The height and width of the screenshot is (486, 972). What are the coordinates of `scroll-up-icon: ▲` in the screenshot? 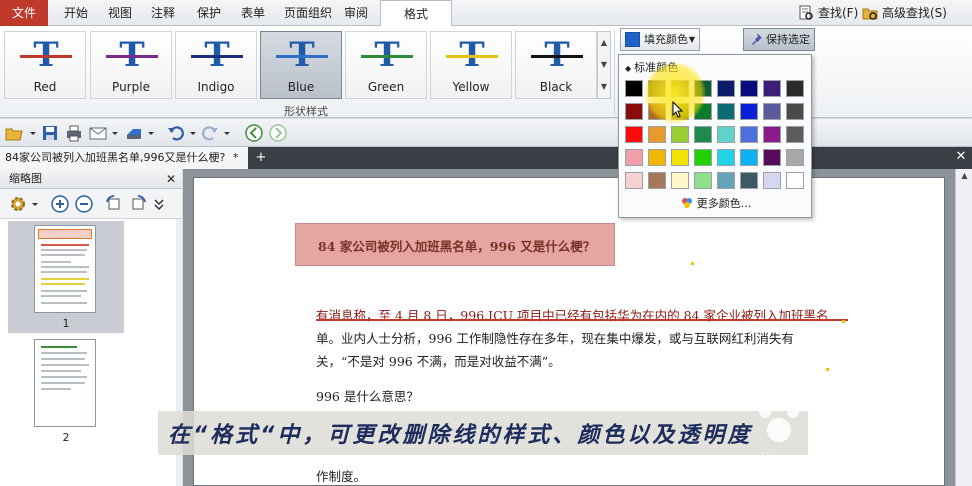 It's located at (964, 175).